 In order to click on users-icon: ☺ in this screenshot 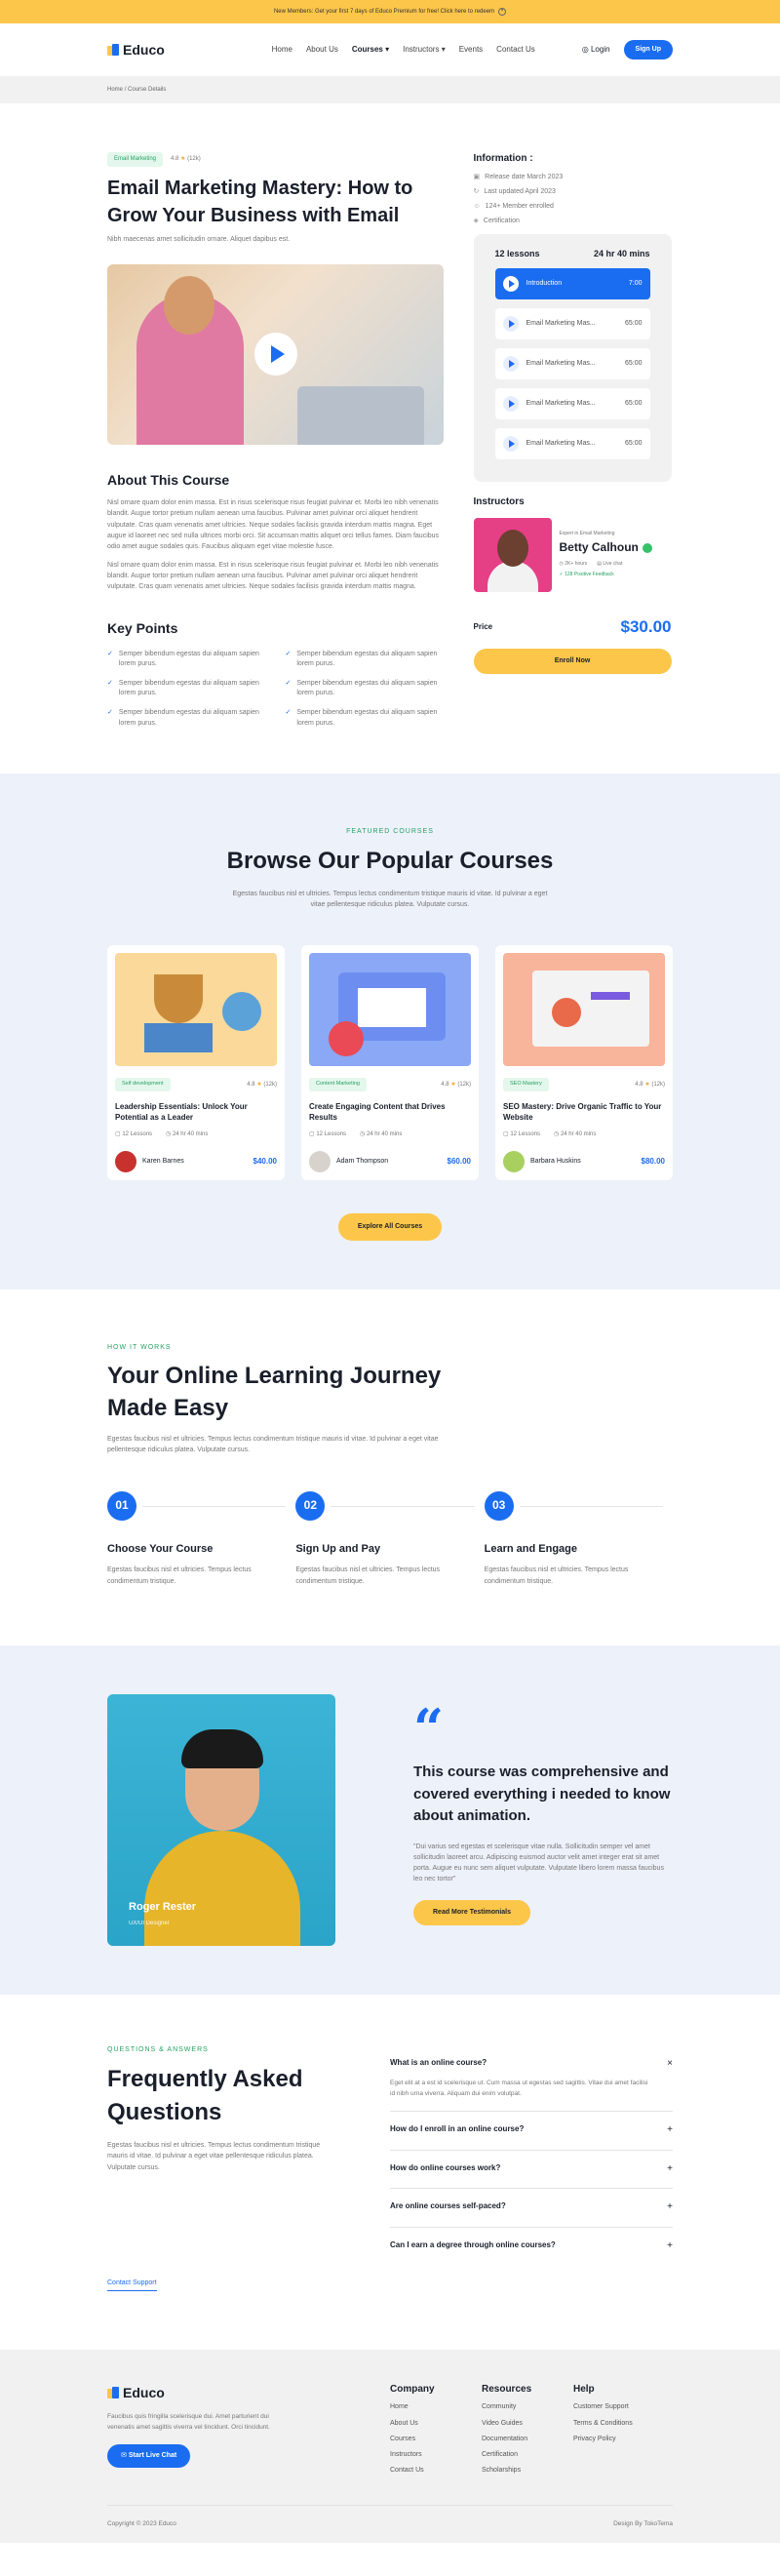, I will do `click(477, 206)`.